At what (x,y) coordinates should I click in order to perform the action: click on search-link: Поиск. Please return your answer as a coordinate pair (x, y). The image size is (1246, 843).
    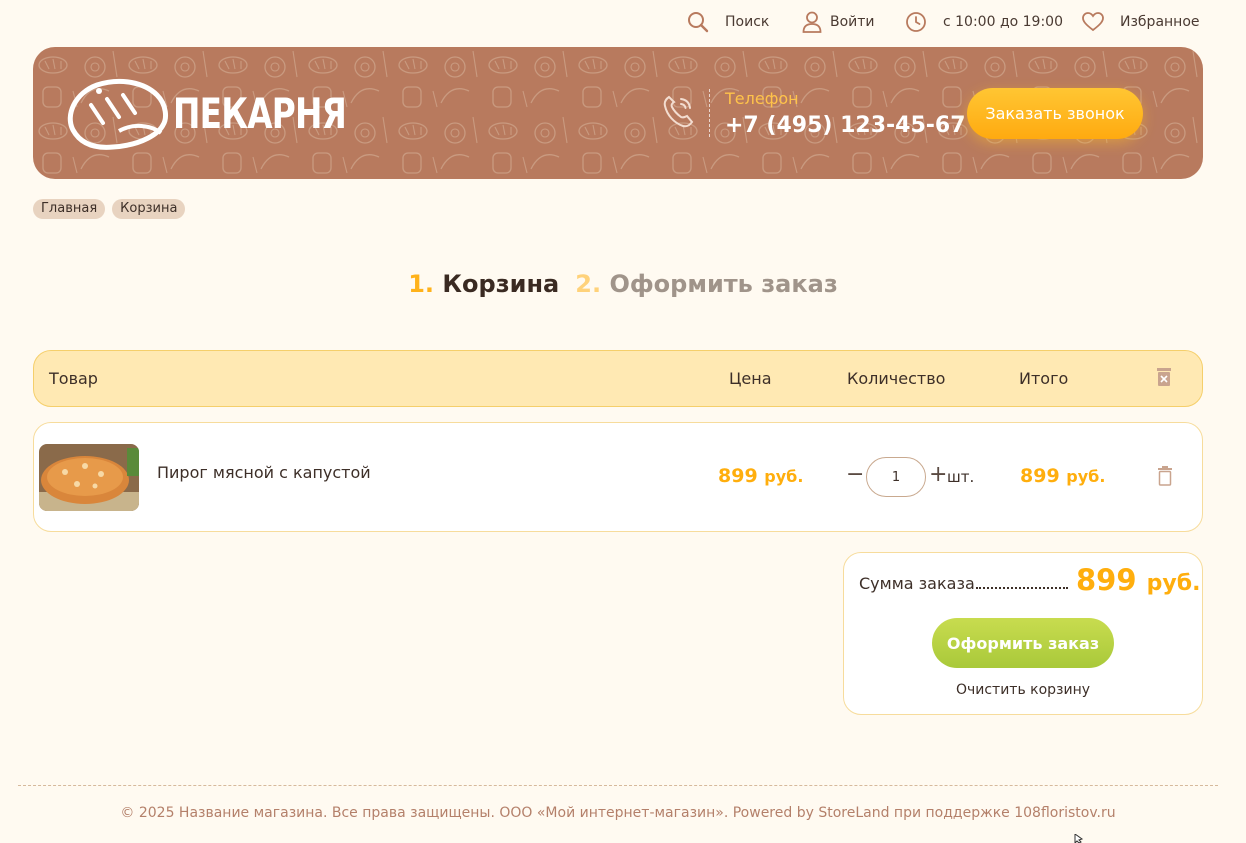
    Looking at the image, I should click on (728, 22).